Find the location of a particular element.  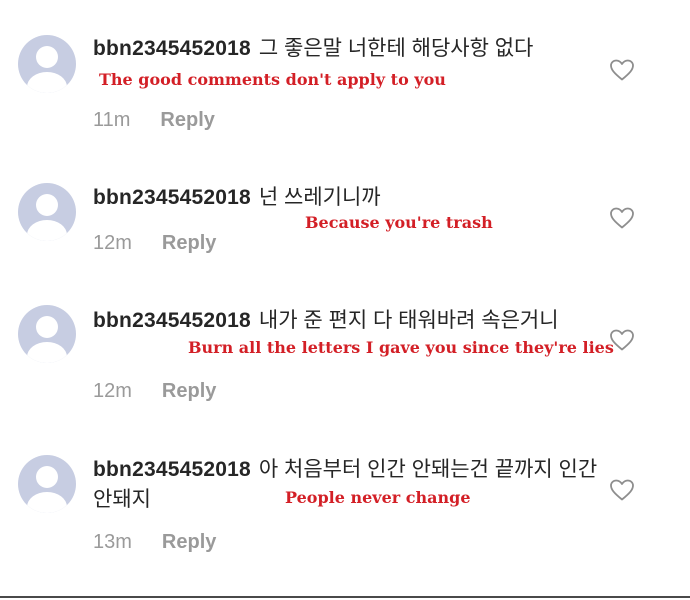

comment-meta: 11m Reply is located at coordinates (154, 120).